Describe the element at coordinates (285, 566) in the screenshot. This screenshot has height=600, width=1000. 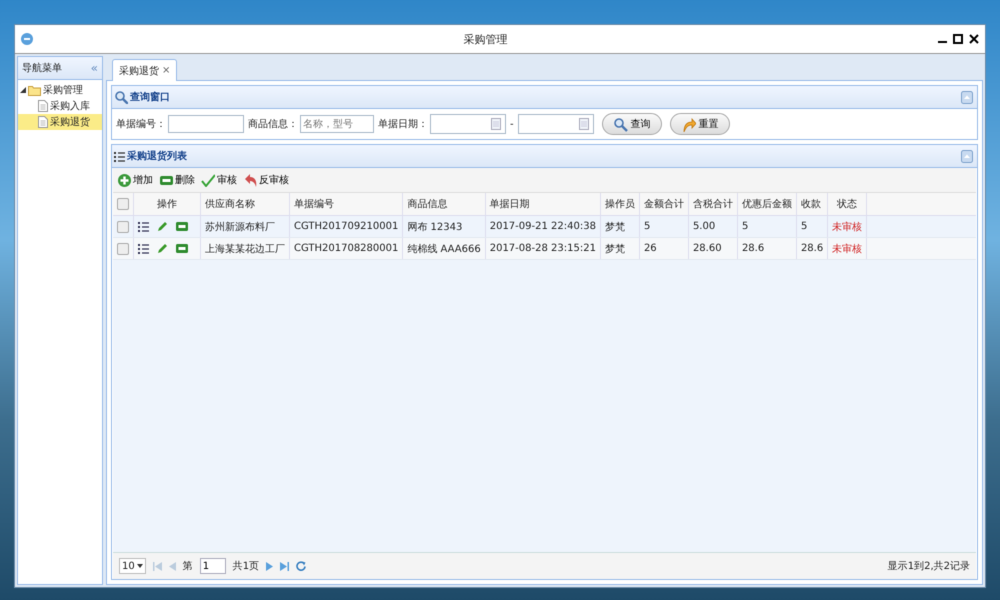
I see `last-page-icon` at that location.